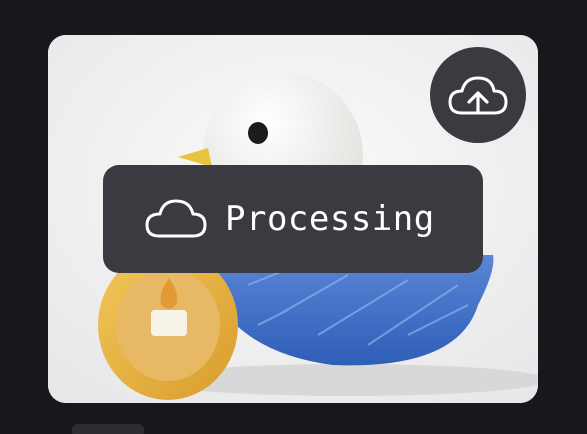 This screenshot has height=434, width=587. I want to click on cloud-upload-icon, so click(478, 95).